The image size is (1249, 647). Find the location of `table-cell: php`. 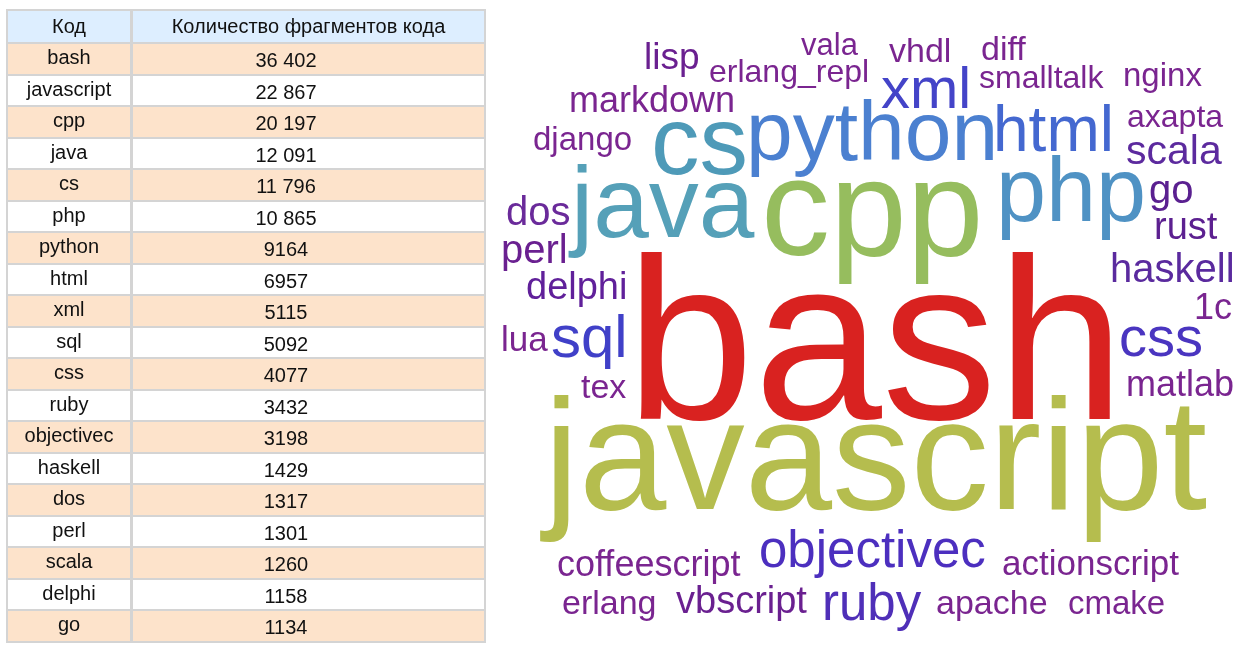

table-cell: php is located at coordinates (69, 216).